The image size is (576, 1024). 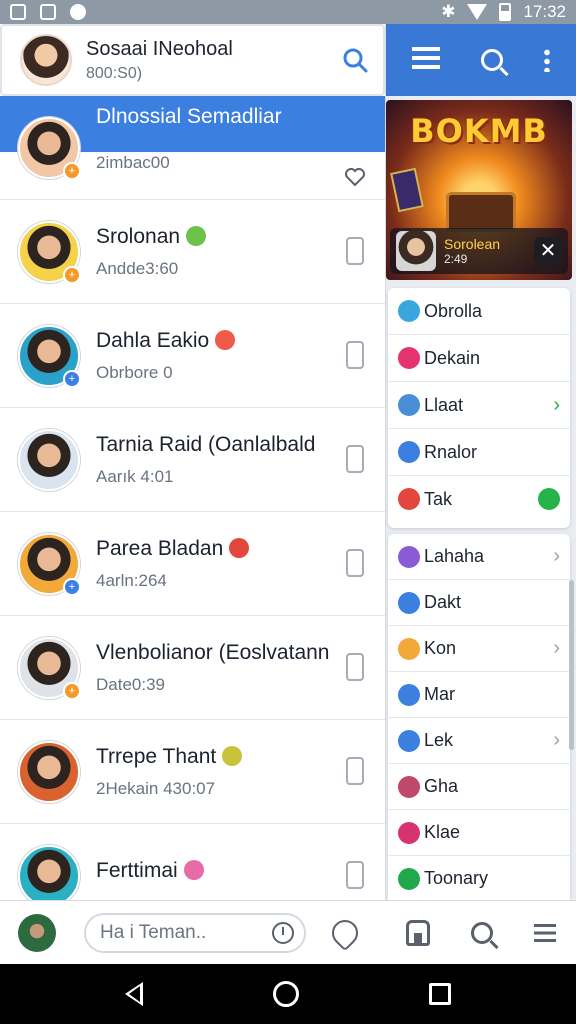 I want to click on clock-icon, so click(x=283, y=932).